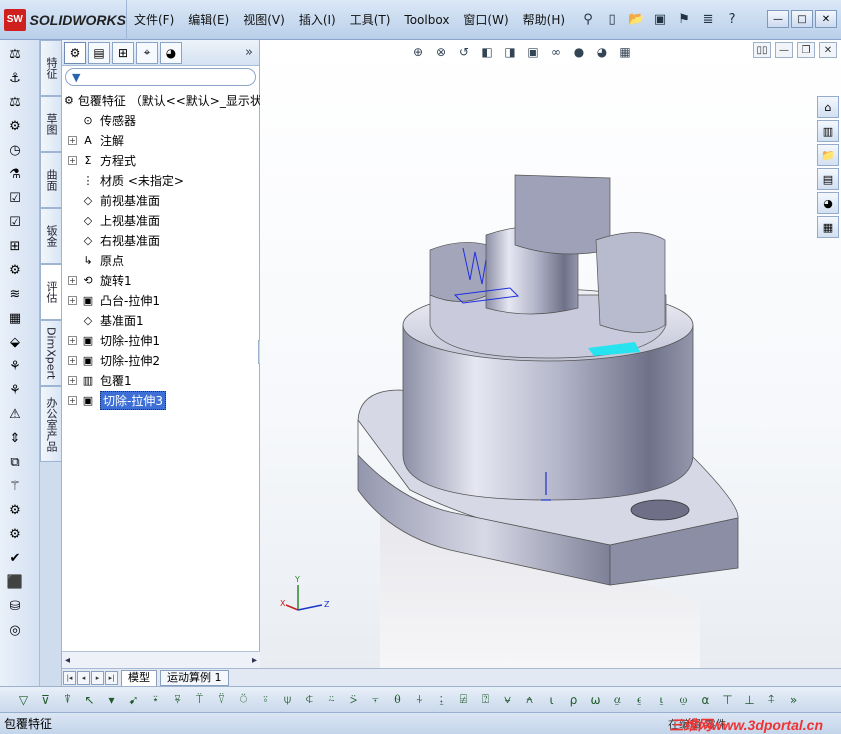  What do you see at coordinates (69, 677) in the screenshot?
I see `first-tab-icon: |◂` at bounding box center [69, 677].